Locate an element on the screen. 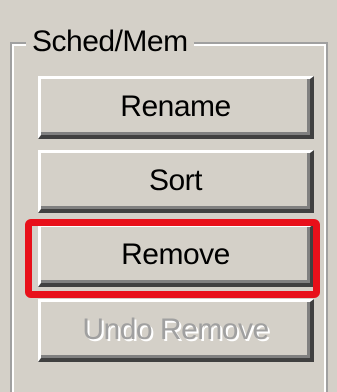 This screenshot has height=392, width=337. rename-button-label: Rename is located at coordinates (175, 106).